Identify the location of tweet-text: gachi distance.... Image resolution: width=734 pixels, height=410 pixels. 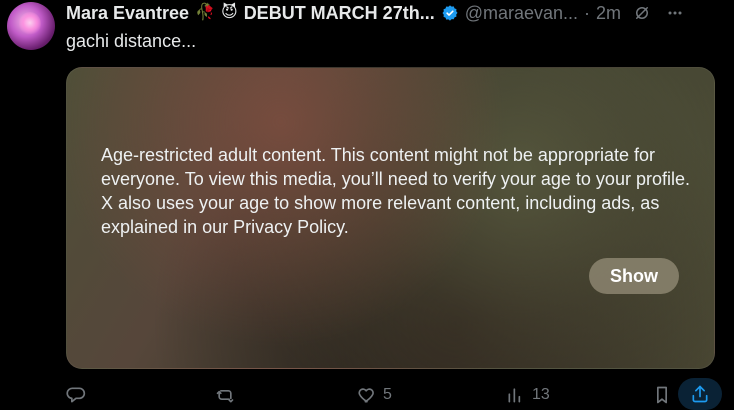
(131, 41).